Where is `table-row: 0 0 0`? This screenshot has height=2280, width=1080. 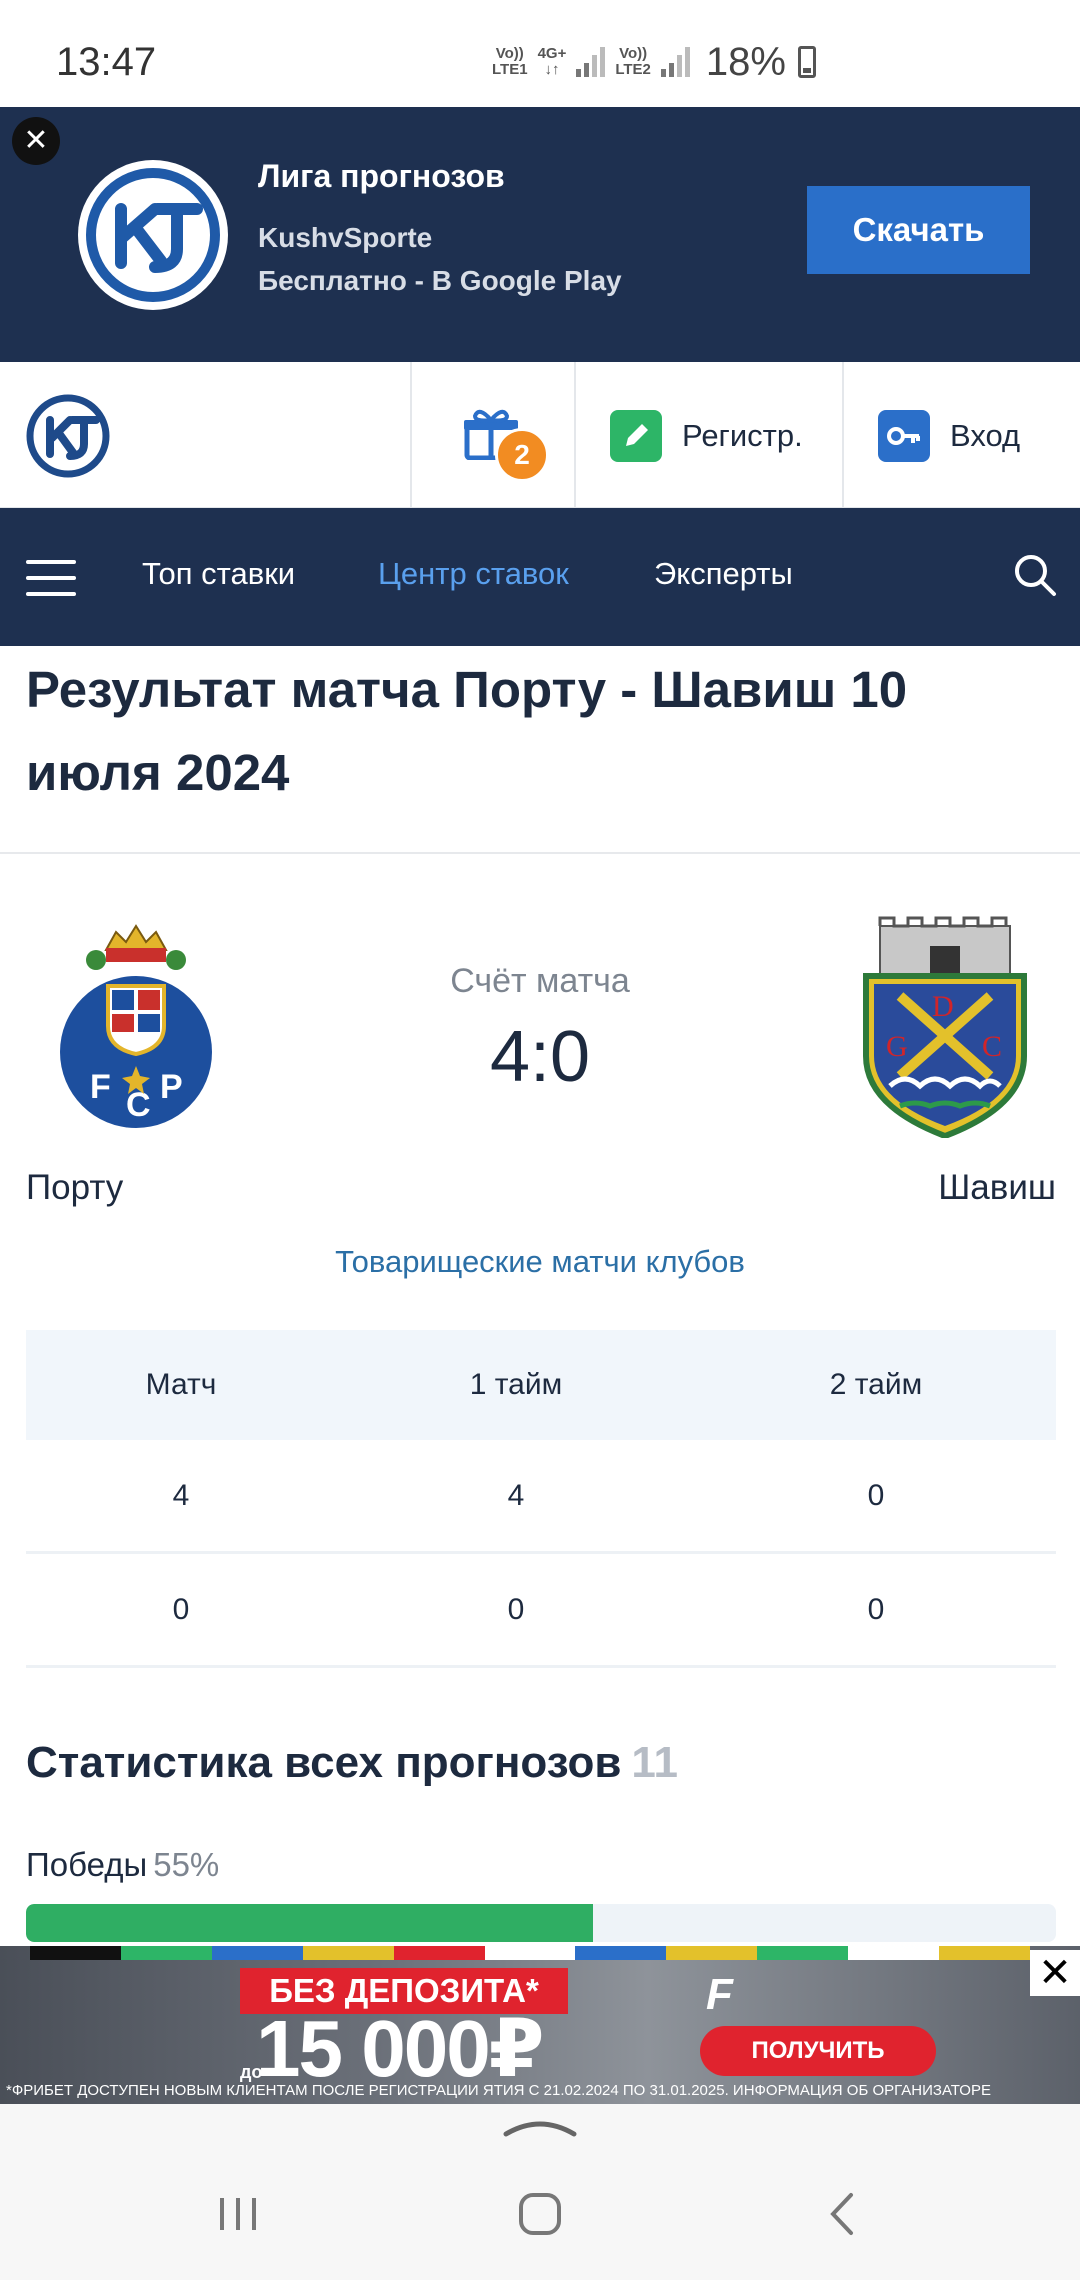
table-row: 0 0 0 is located at coordinates (541, 1611).